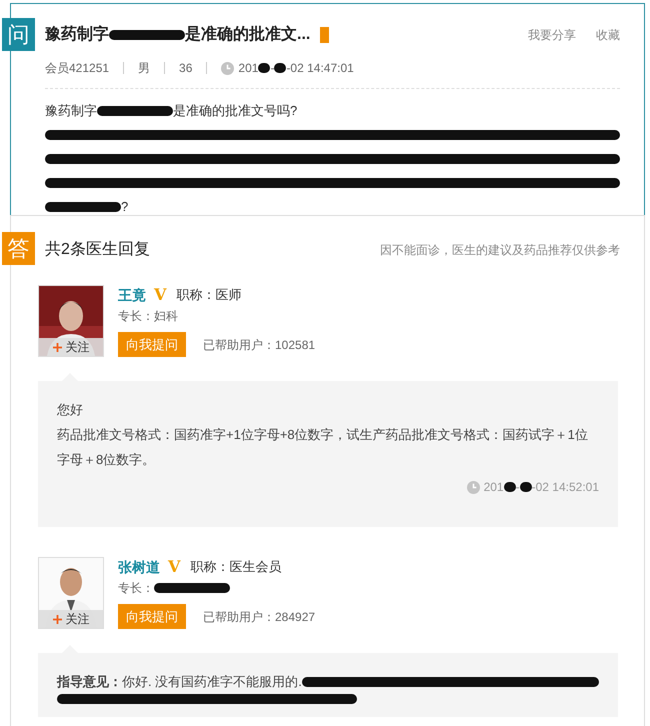 This screenshot has width=650, height=726. What do you see at coordinates (148, 316) in the screenshot?
I see `specialty-text: 专长：妇科` at bounding box center [148, 316].